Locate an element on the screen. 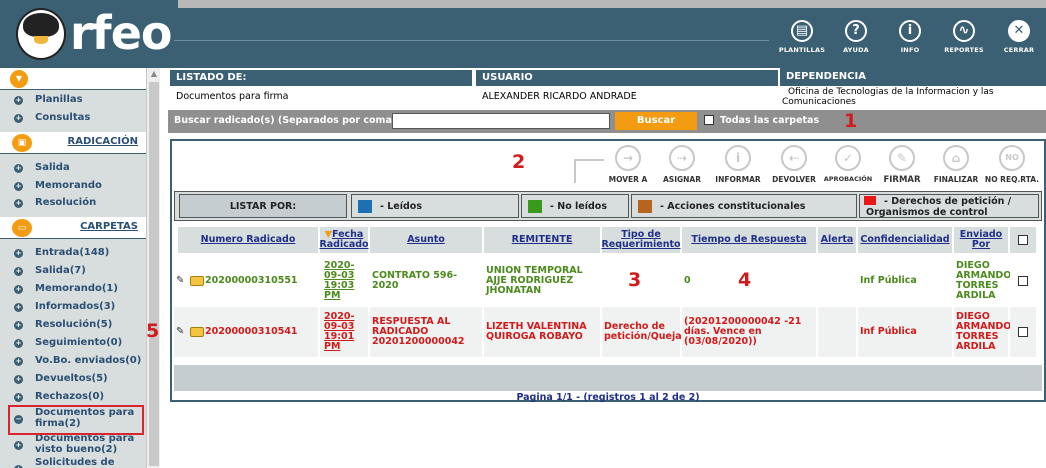  section-carpetas: ▭ CARPETAS is located at coordinates (73, 228).